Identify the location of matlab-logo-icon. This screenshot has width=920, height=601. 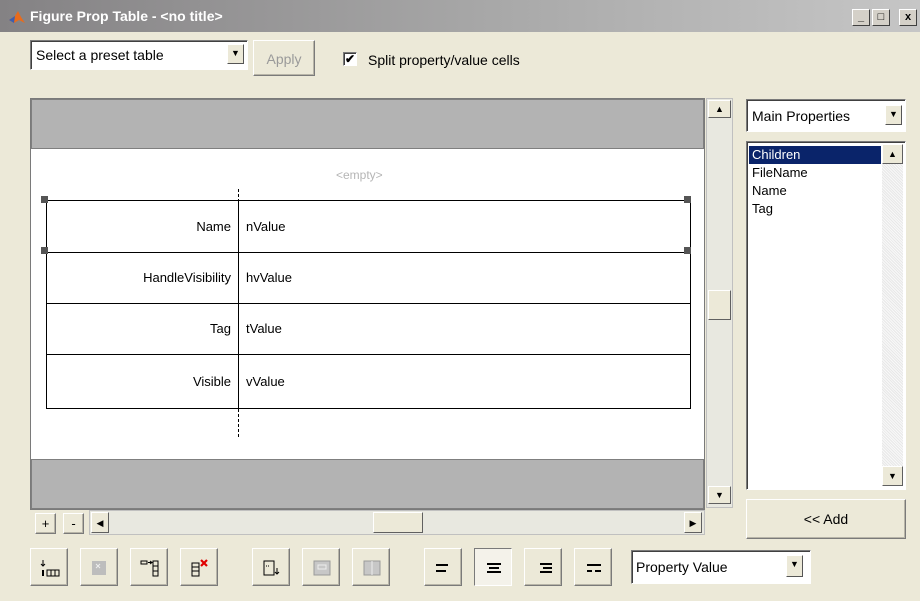
(17, 17).